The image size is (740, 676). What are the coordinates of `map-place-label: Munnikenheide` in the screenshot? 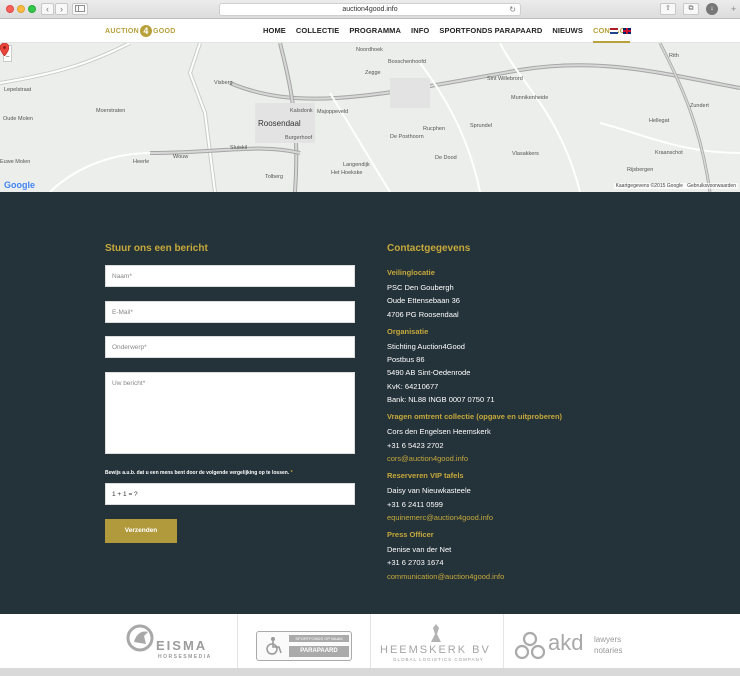 It's located at (530, 98).